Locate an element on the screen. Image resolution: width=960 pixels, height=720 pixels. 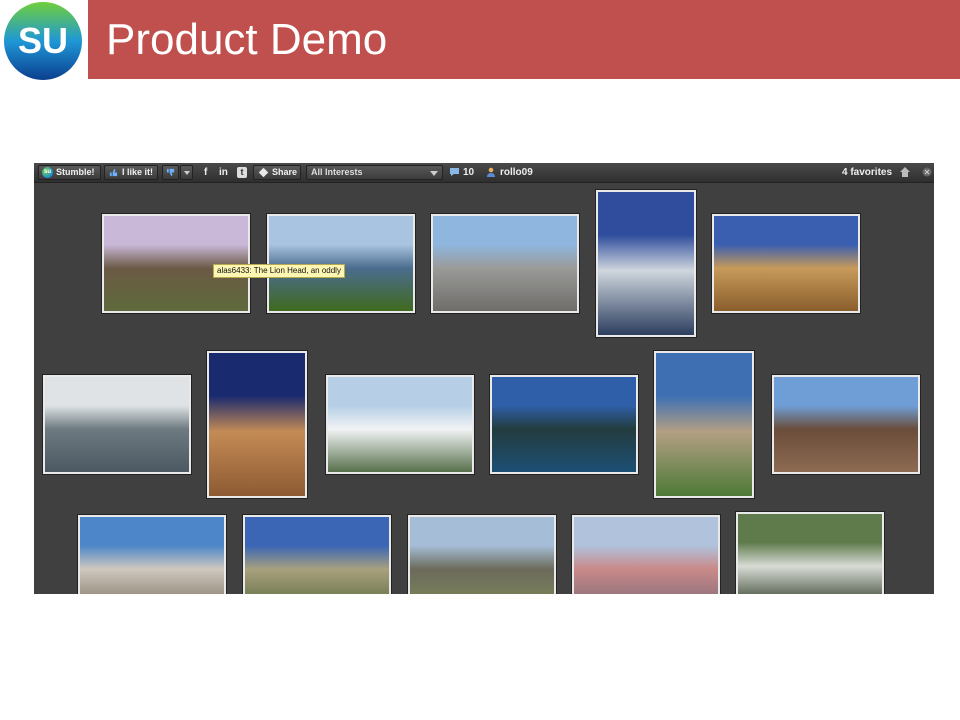
twitter-icon: t is located at coordinates (242, 172).